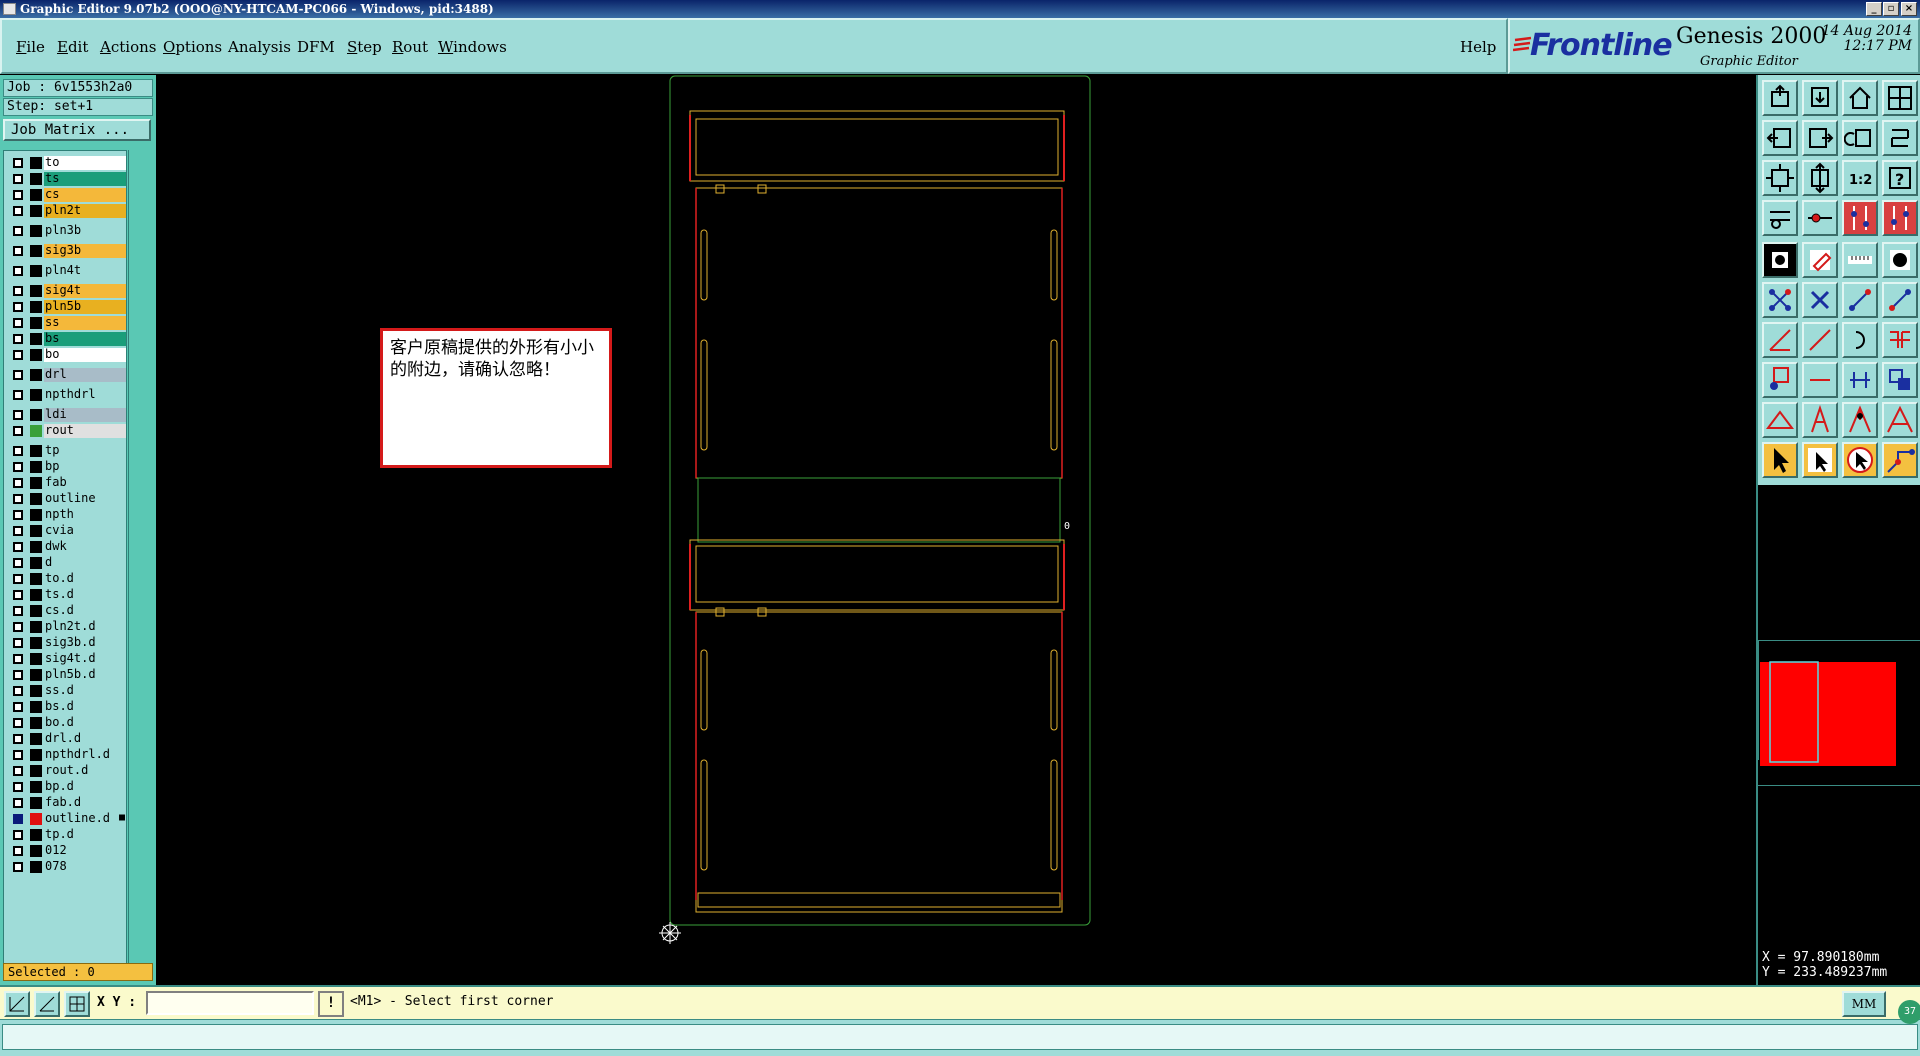 The width and height of the screenshot is (1920, 1056). Describe the element at coordinates (67, 195) in the screenshot. I see `layer-row-cs: cs` at that location.